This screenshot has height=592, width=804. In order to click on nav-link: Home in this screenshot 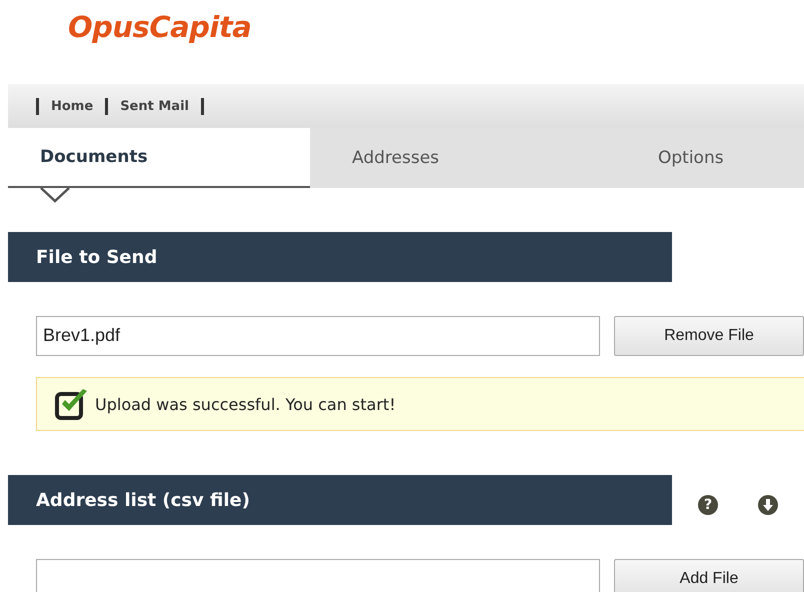, I will do `click(72, 106)`.